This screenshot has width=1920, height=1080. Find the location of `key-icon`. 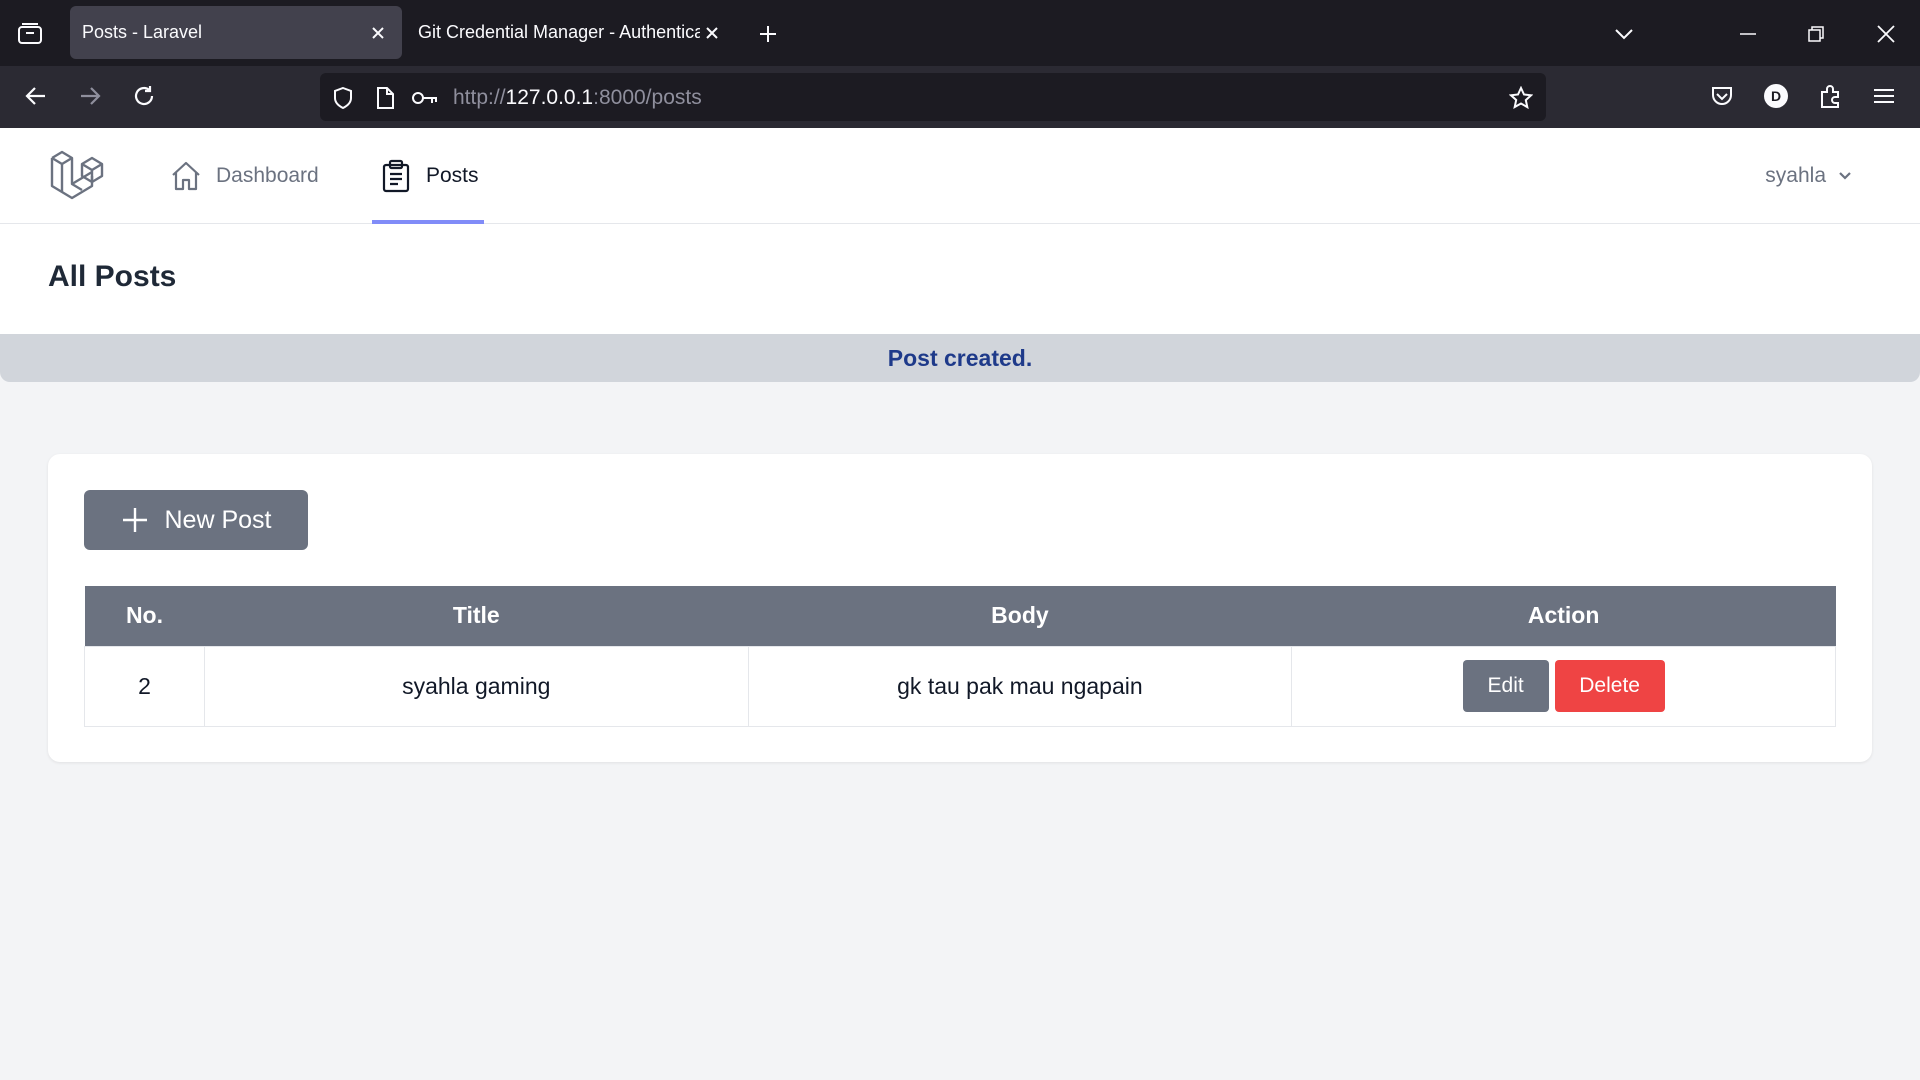

key-icon is located at coordinates (425, 98).